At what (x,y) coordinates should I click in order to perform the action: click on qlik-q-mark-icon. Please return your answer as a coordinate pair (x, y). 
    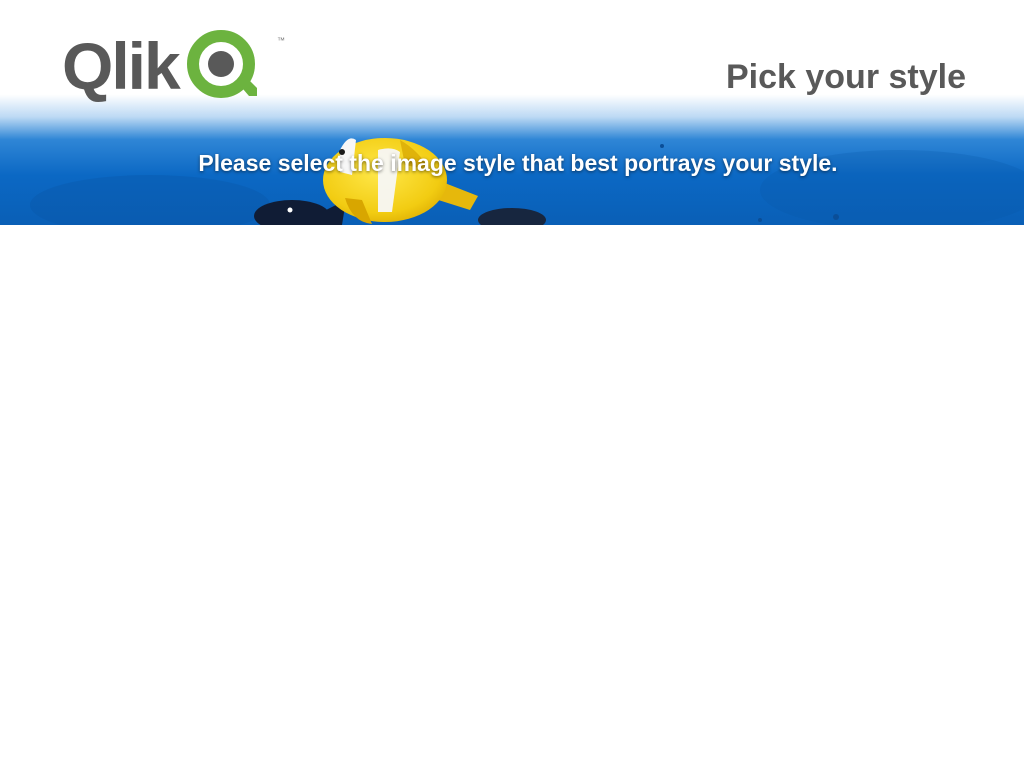
    Looking at the image, I should click on (221, 64).